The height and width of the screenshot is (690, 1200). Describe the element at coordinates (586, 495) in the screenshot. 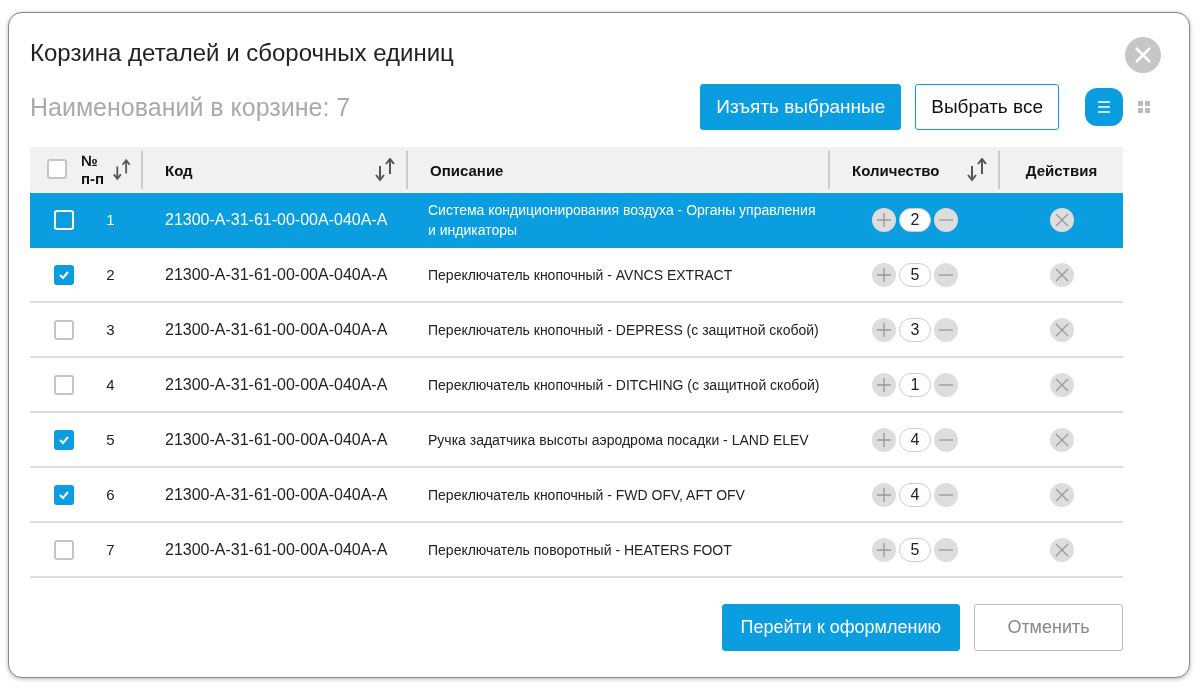

I see `part-description: Переключатель кнопочный - FWD OFV, AFT OFV` at that location.